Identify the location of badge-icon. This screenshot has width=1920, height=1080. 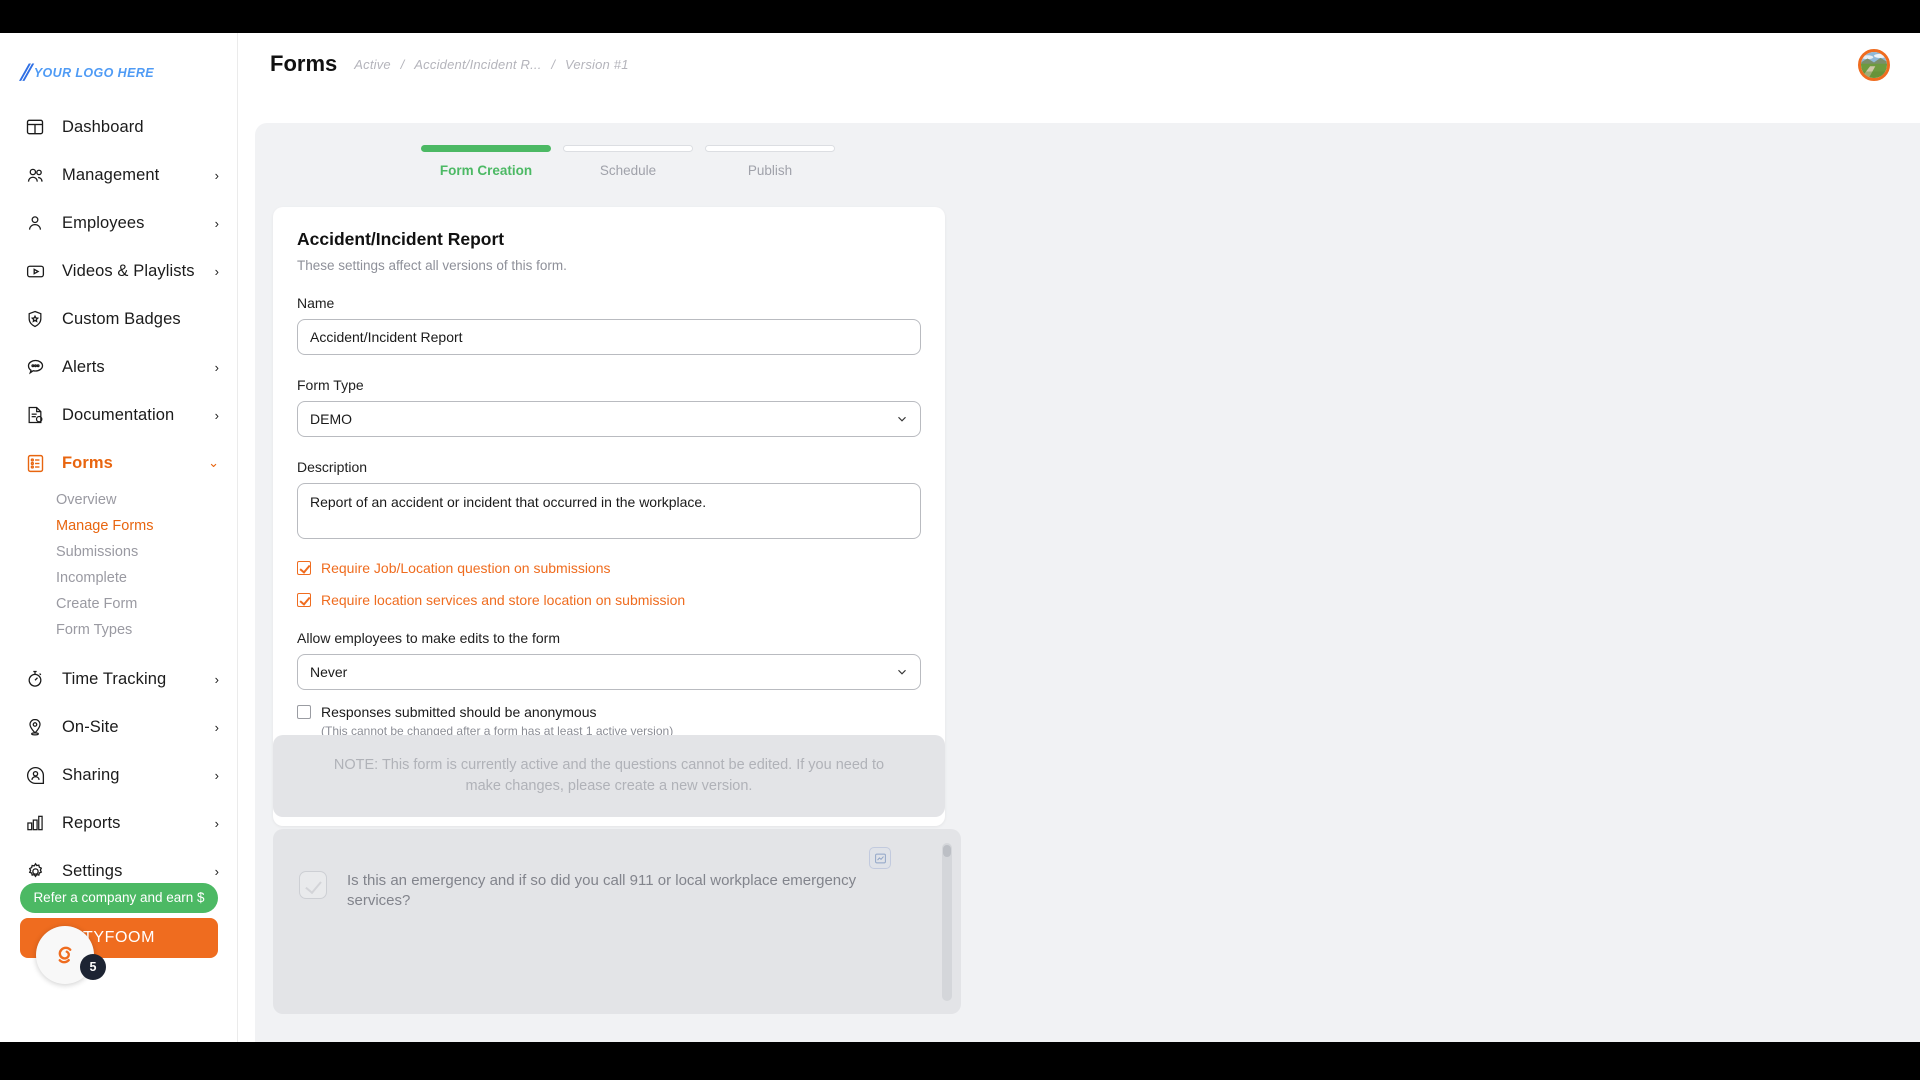
(35, 319).